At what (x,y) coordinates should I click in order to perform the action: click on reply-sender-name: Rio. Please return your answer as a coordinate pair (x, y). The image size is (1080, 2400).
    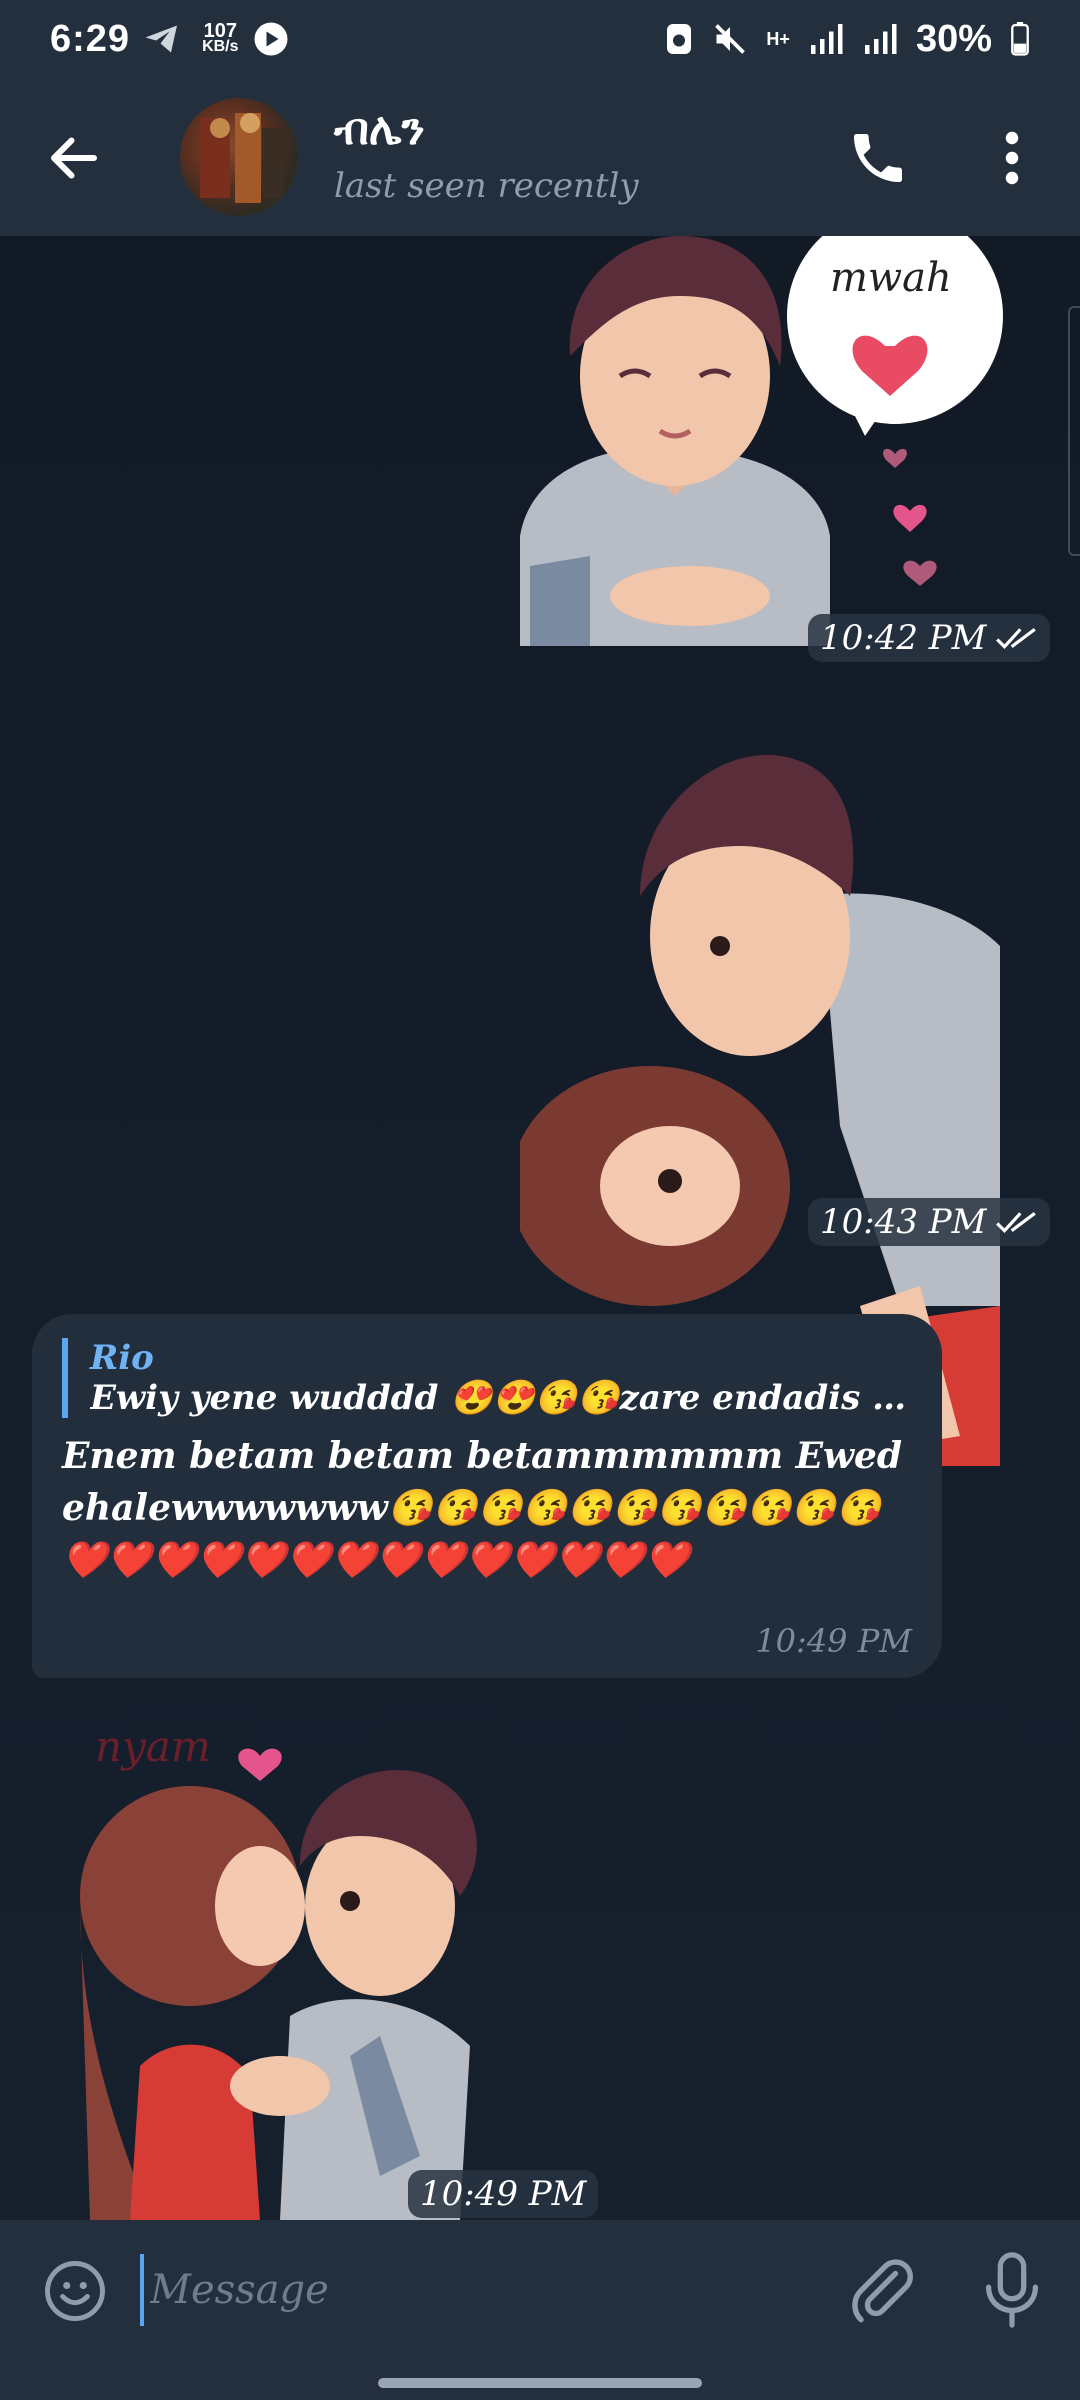
    Looking at the image, I should click on (122, 1358).